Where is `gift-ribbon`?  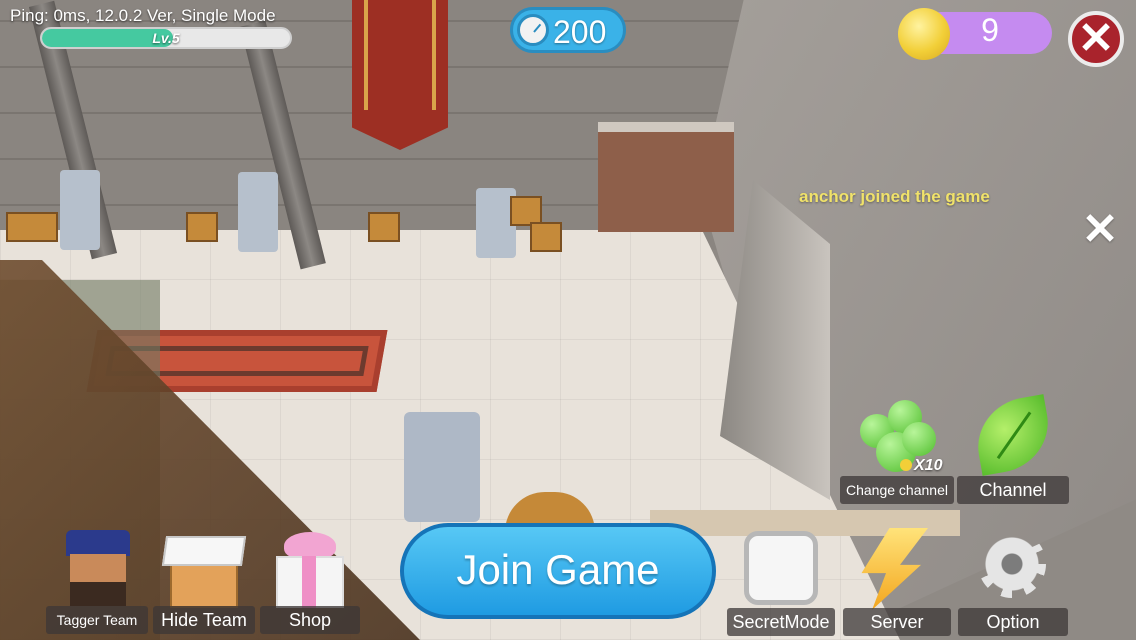
gift-ribbon is located at coordinates (309, 582).